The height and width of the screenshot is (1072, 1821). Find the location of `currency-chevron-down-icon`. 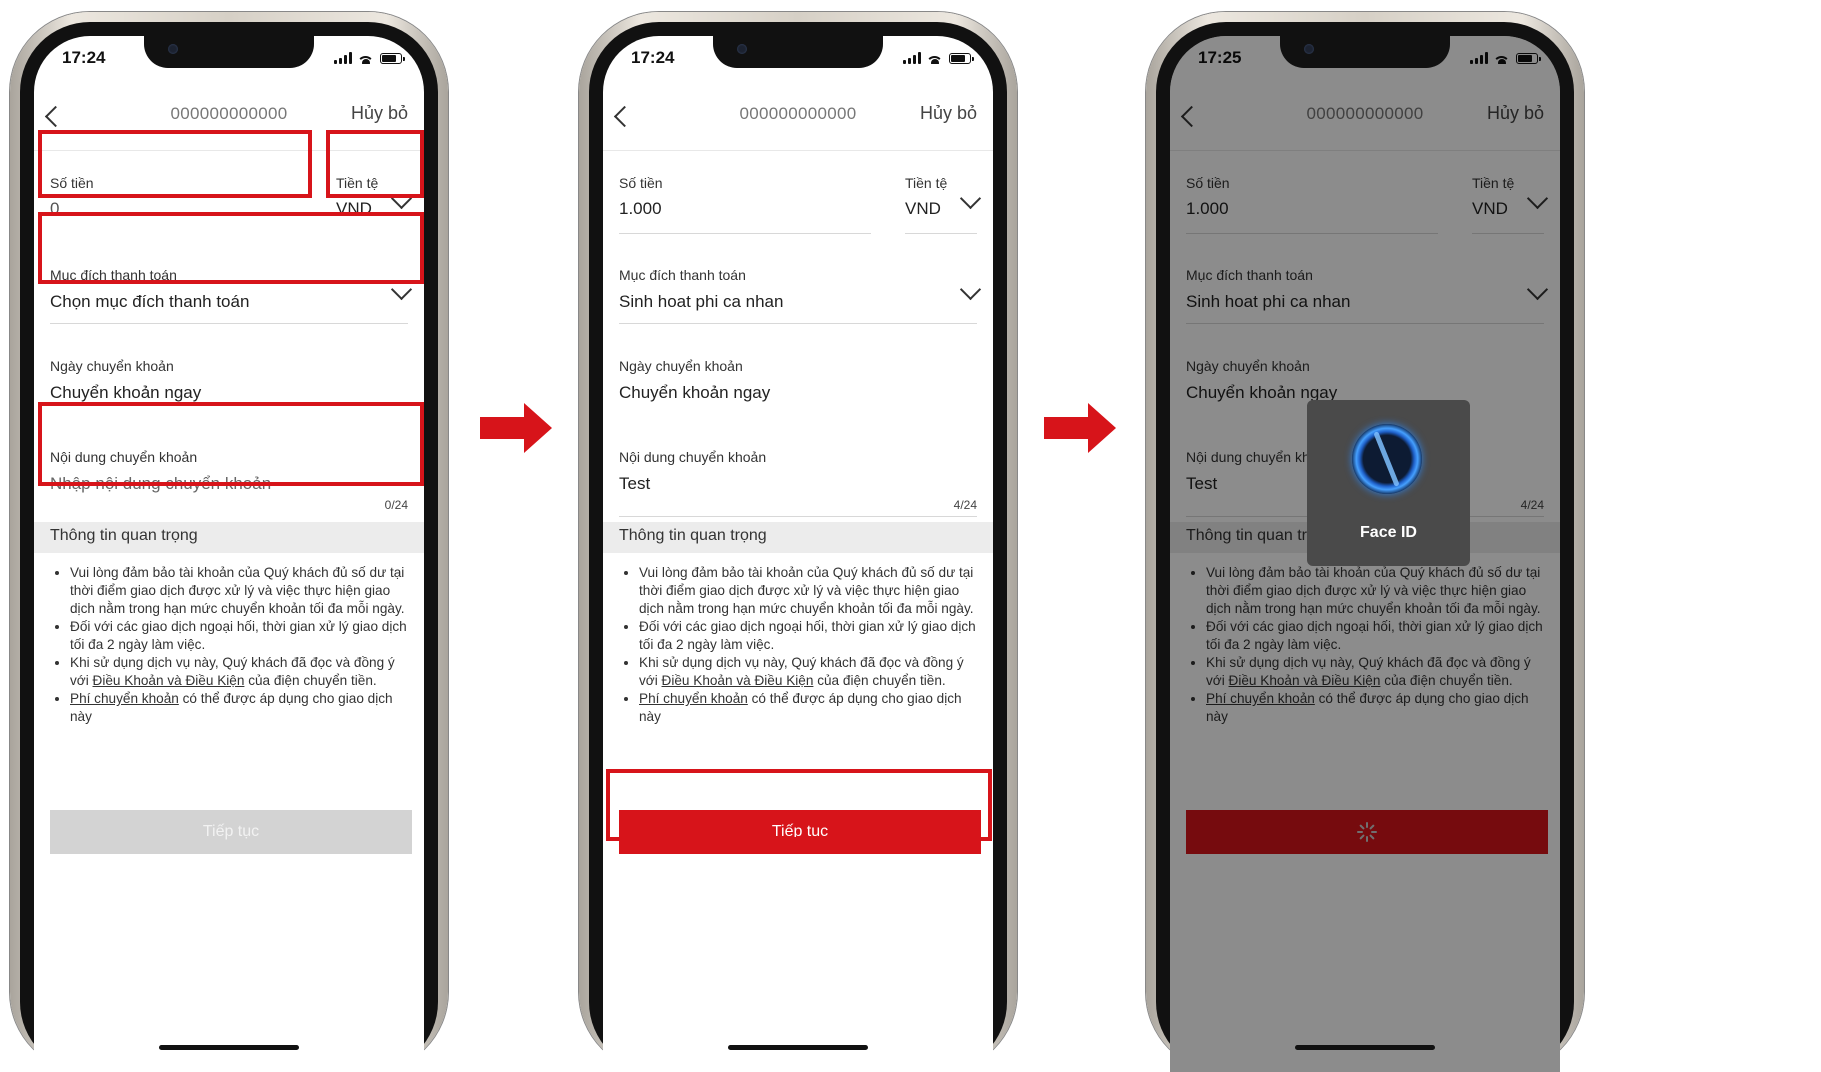

currency-chevron-down-icon is located at coordinates (970, 198).